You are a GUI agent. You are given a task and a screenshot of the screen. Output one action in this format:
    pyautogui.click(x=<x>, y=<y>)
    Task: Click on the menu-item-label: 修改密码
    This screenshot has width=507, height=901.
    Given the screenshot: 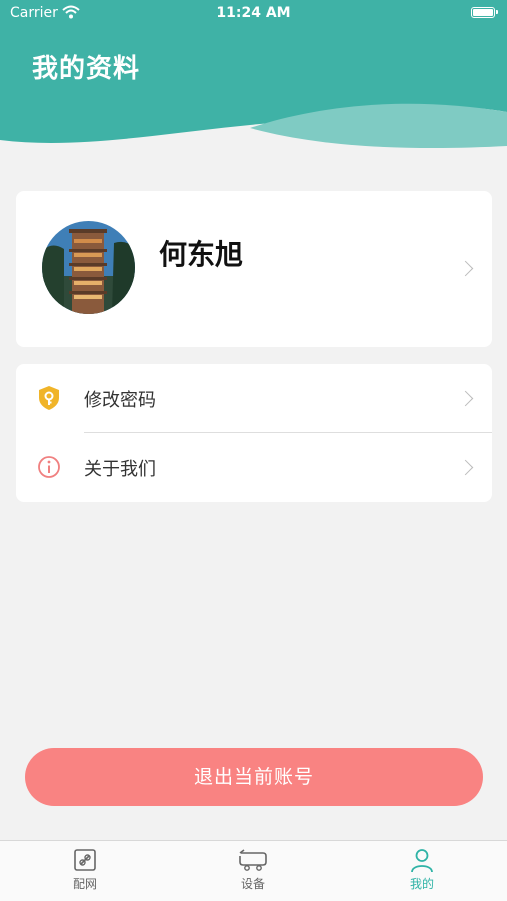 What is the action you would take?
    pyautogui.click(x=120, y=400)
    